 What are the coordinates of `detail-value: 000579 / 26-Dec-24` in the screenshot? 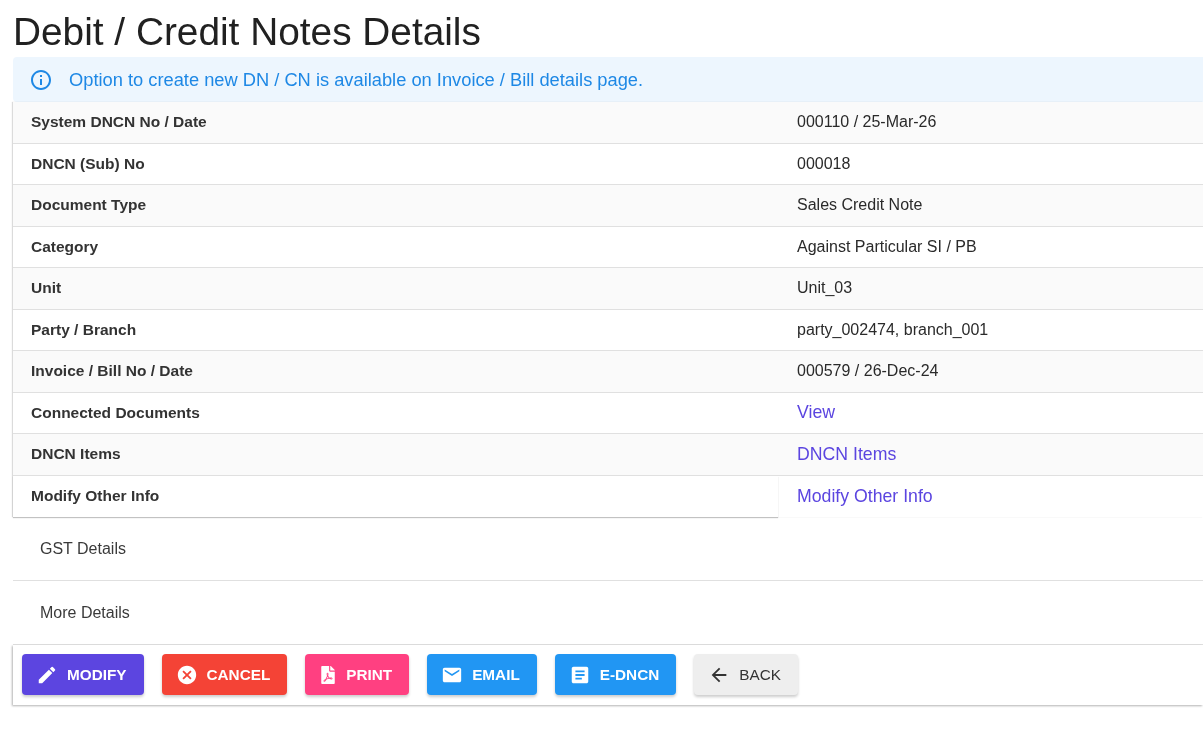 It's located at (868, 371).